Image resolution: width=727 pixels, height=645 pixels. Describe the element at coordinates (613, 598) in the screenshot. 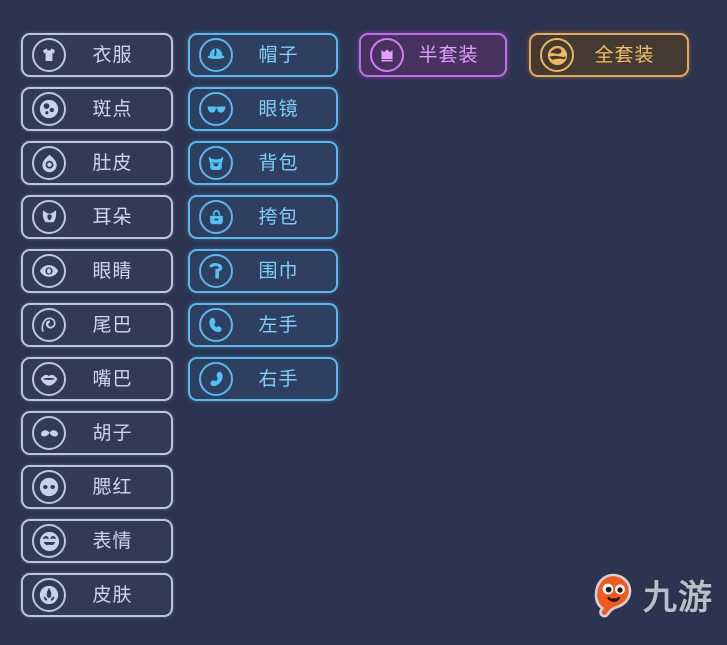

I see `jiuyou-mascot-icon` at that location.